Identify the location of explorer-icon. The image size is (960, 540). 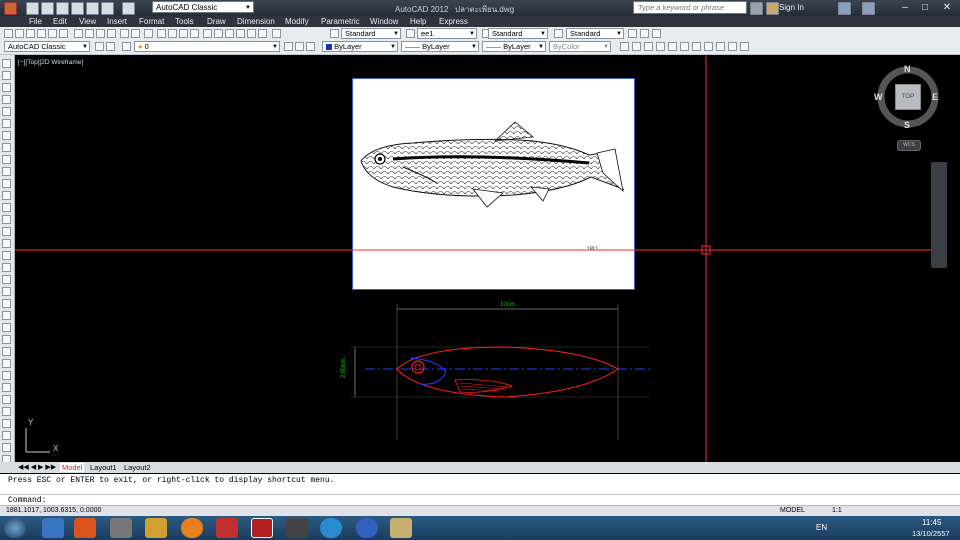
(53, 528).